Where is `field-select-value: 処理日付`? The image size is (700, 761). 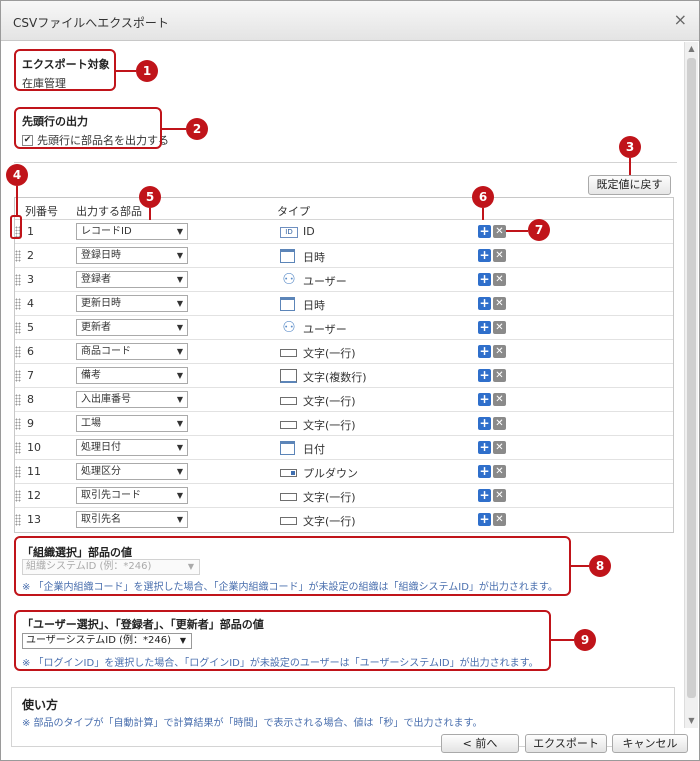 field-select-value: 処理日付 is located at coordinates (101, 447).